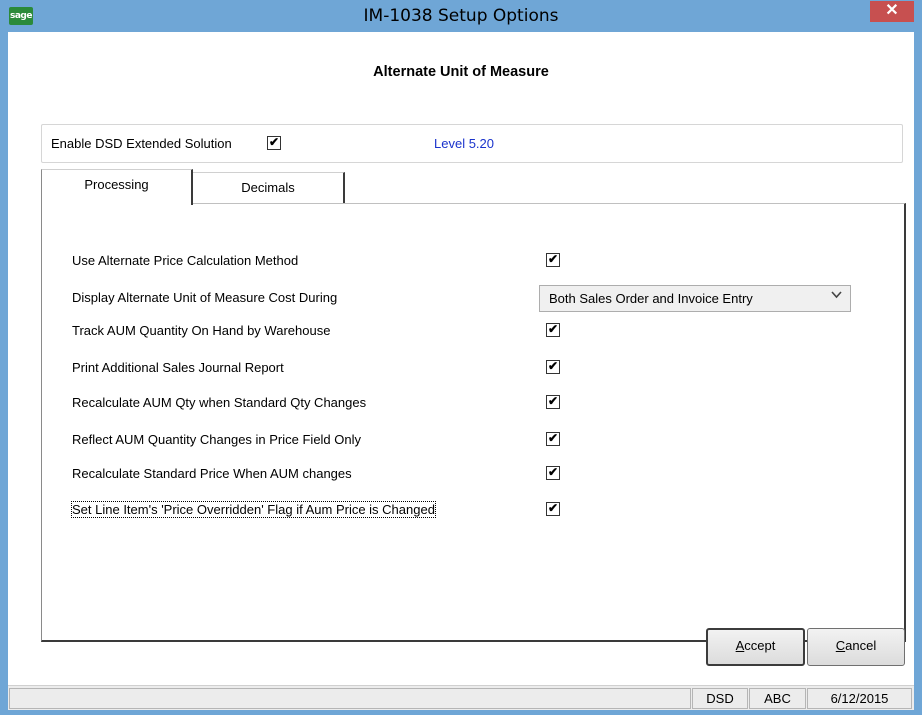  I want to click on recalc-std-price-checkbox: ✔, so click(553, 473).